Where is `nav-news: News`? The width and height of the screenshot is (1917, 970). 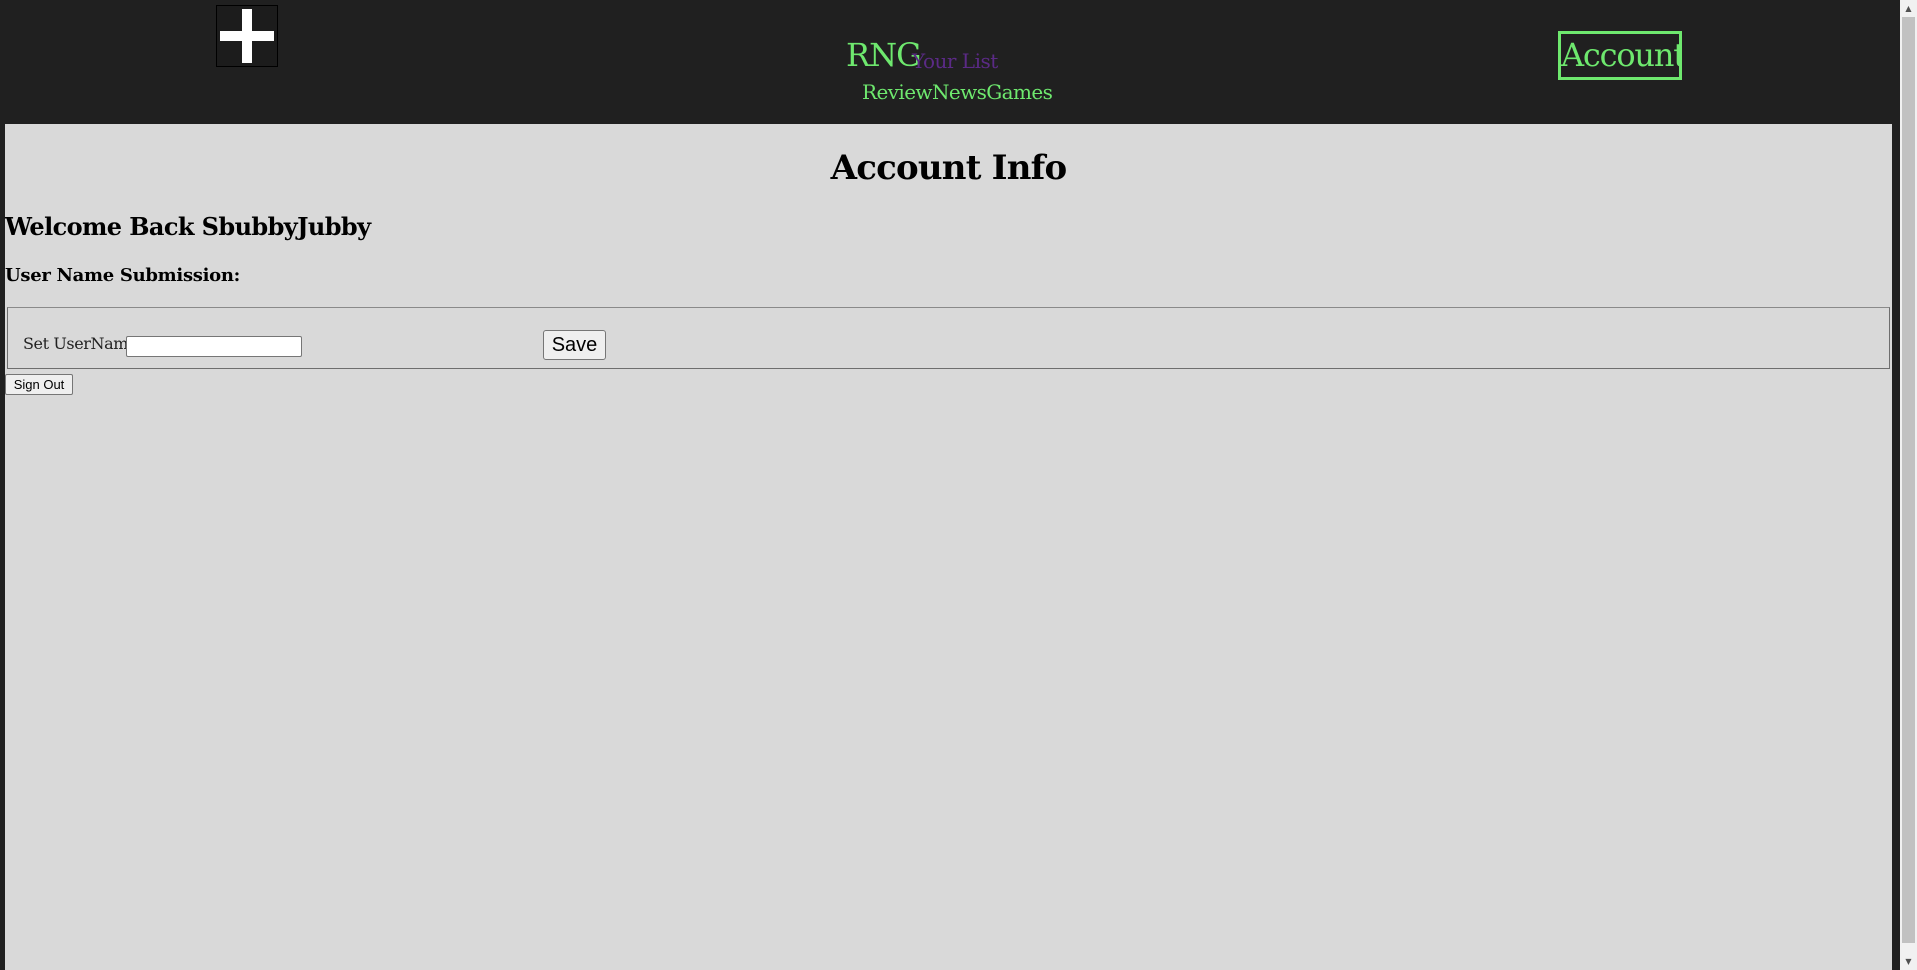 nav-news: News is located at coordinates (959, 92).